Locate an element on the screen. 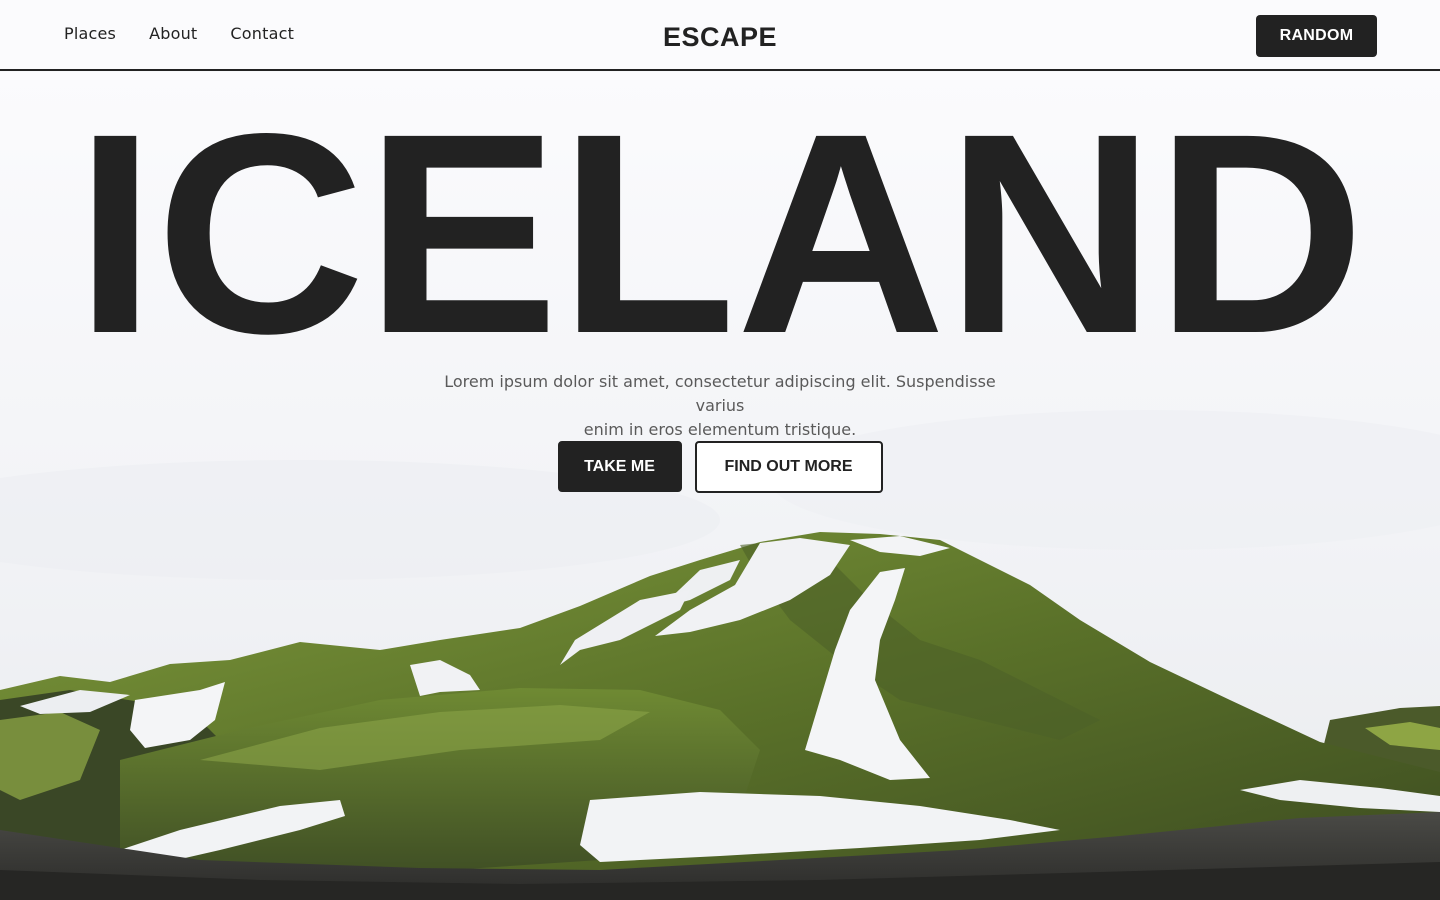  nav-link-places: Places is located at coordinates (90, 33).